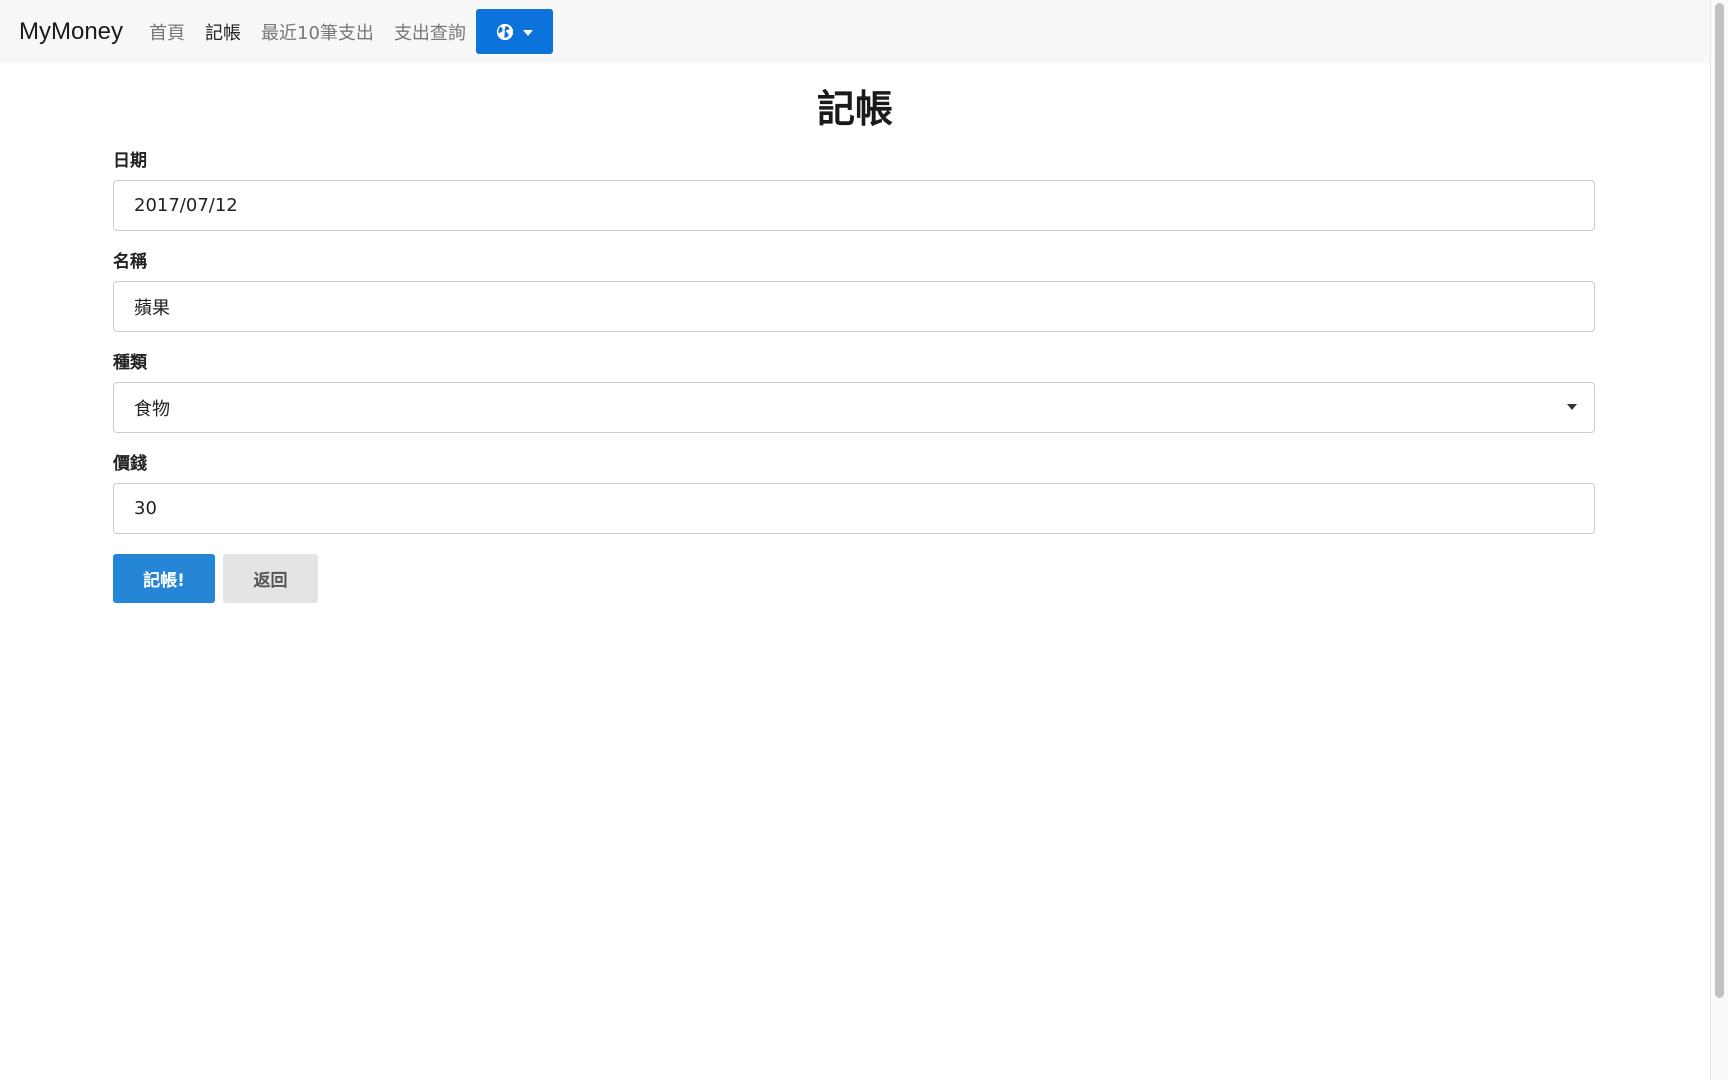 The image size is (1728, 1080). What do you see at coordinates (854, 407) in the screenshot?
I see `category-select: 食物` at bounding box center [854, 407].